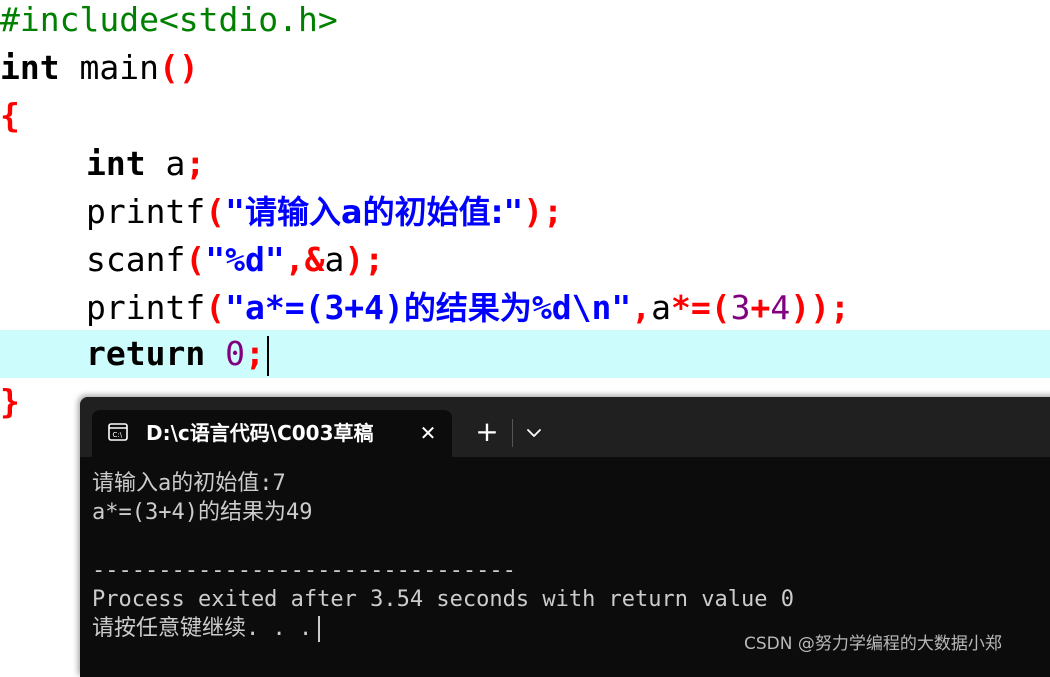  What do you see at coordinates (260, 433) in the screenshot?
I see `tab-title: D:\c语言代码\C003草稿` at bounding box center [260, 433].